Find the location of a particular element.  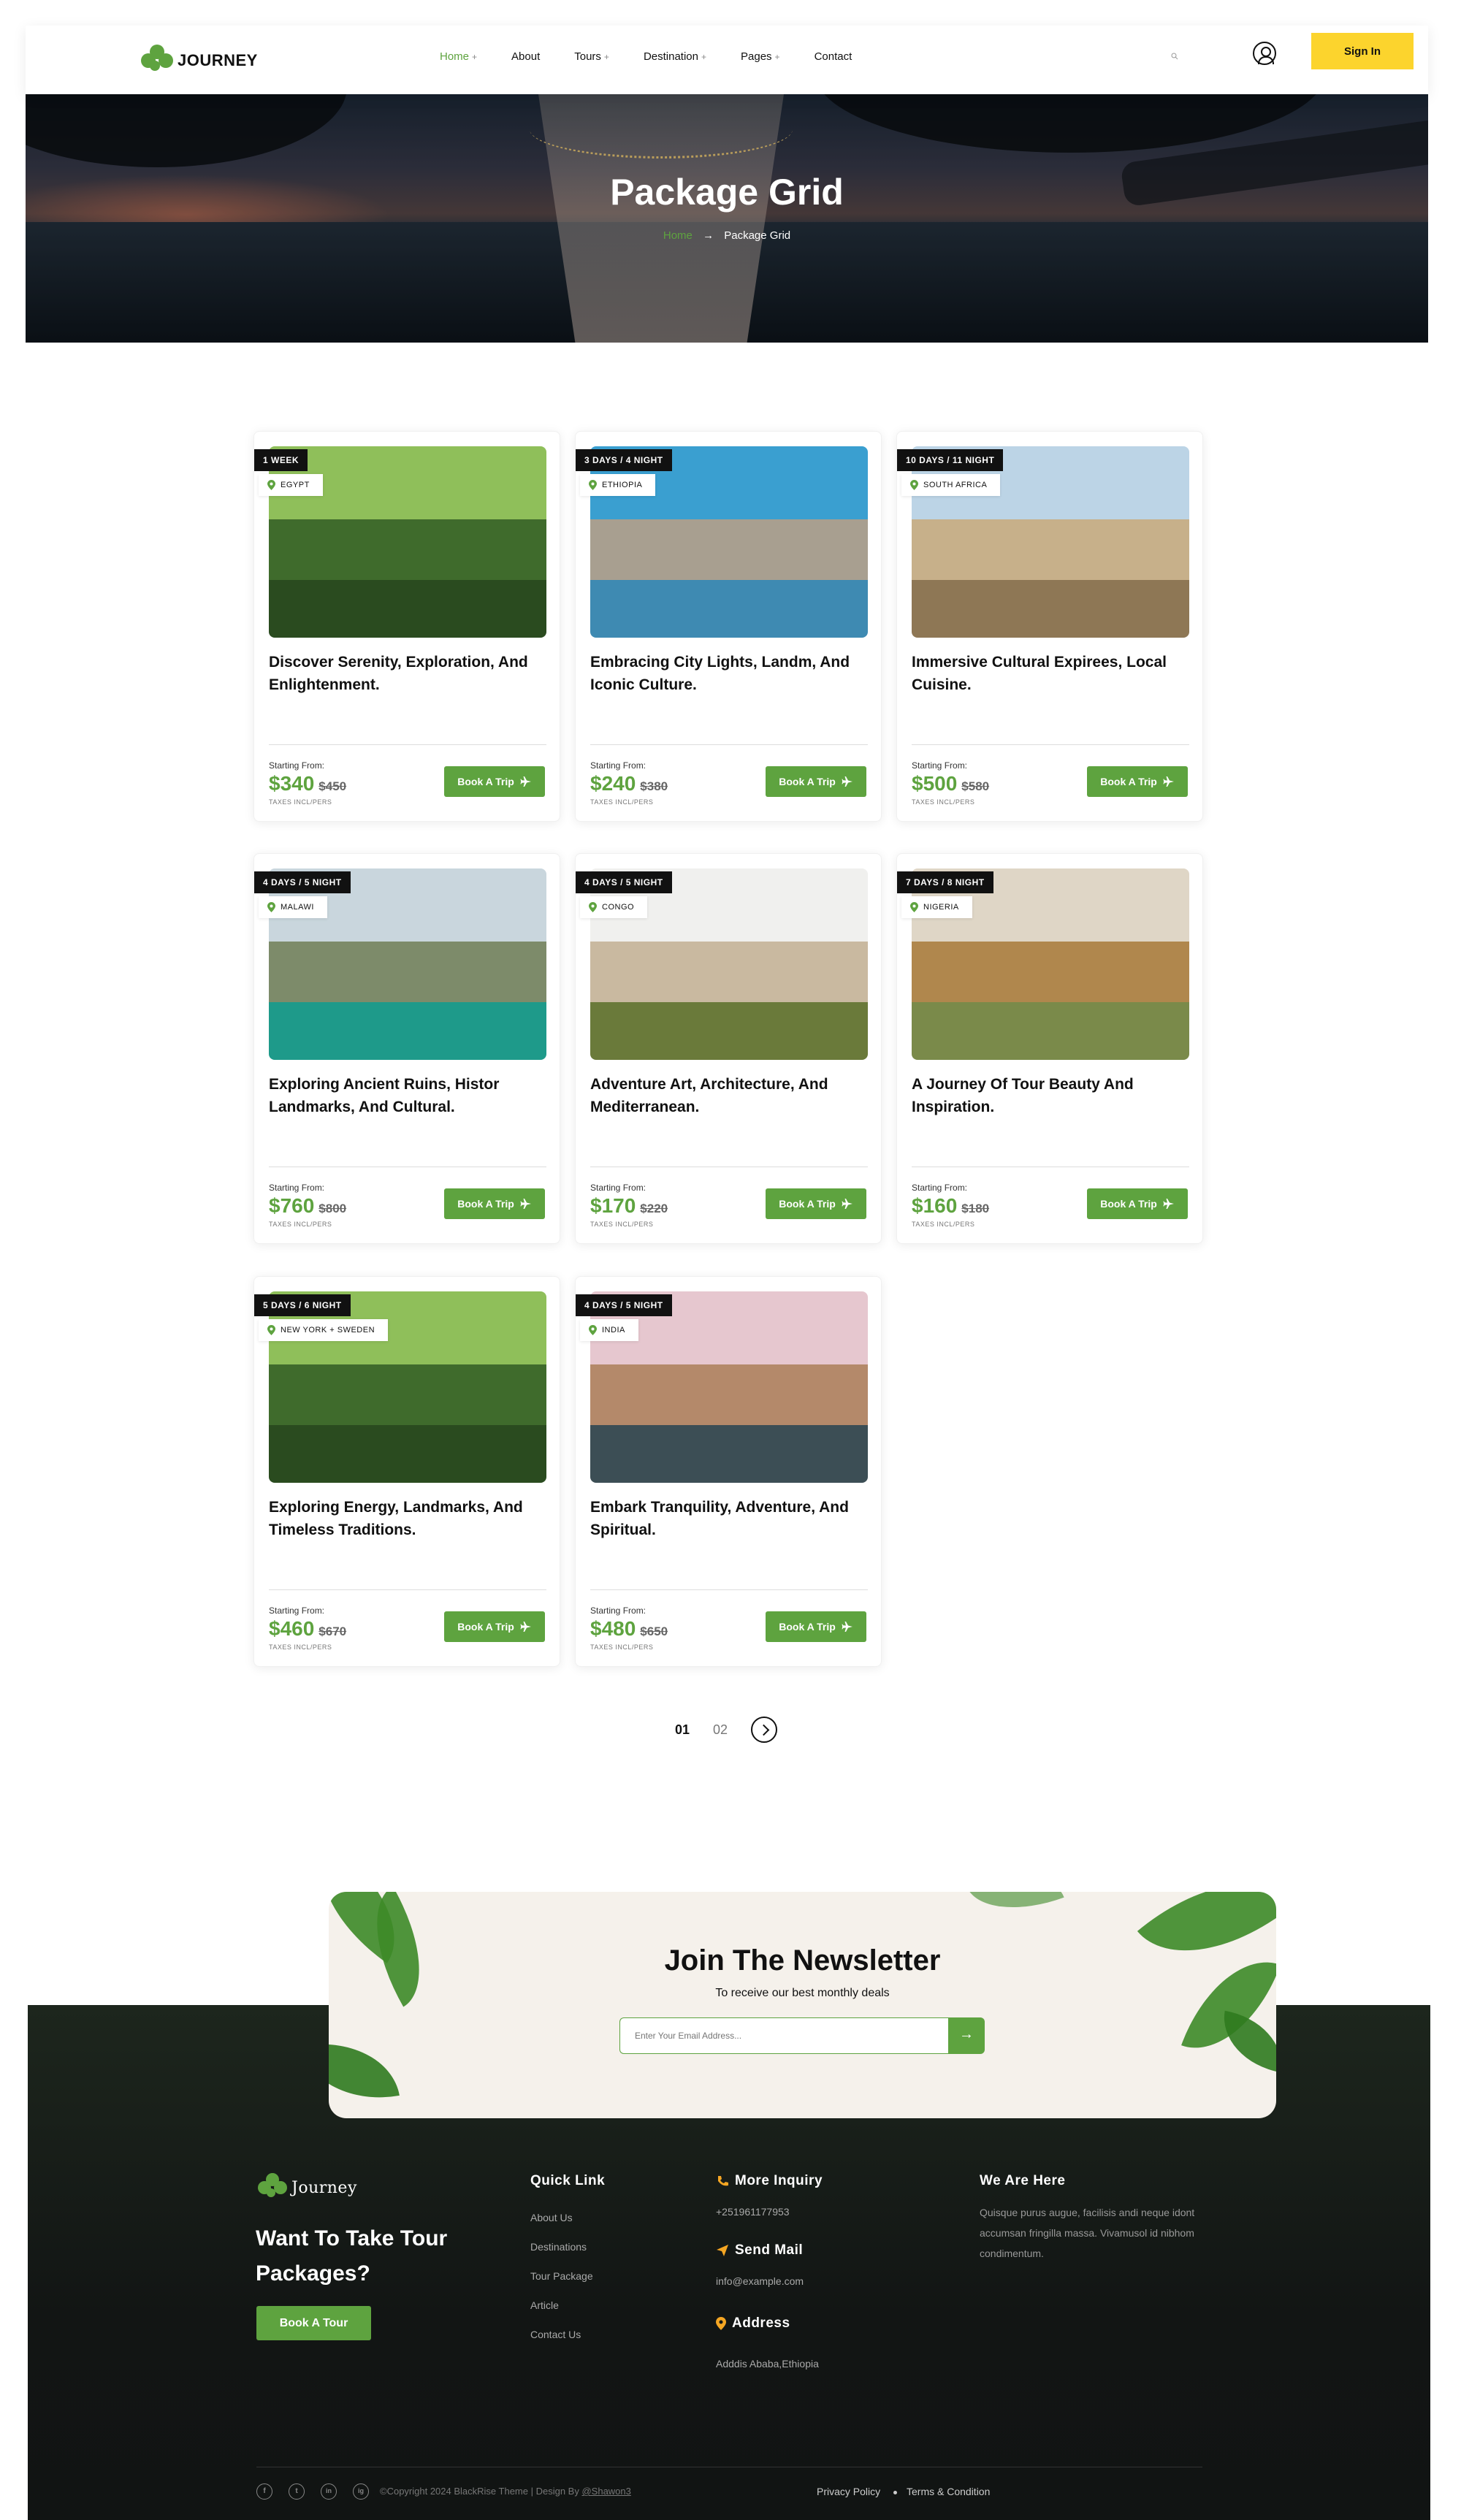

old-price: $450 is located at coordinates (332, 786).